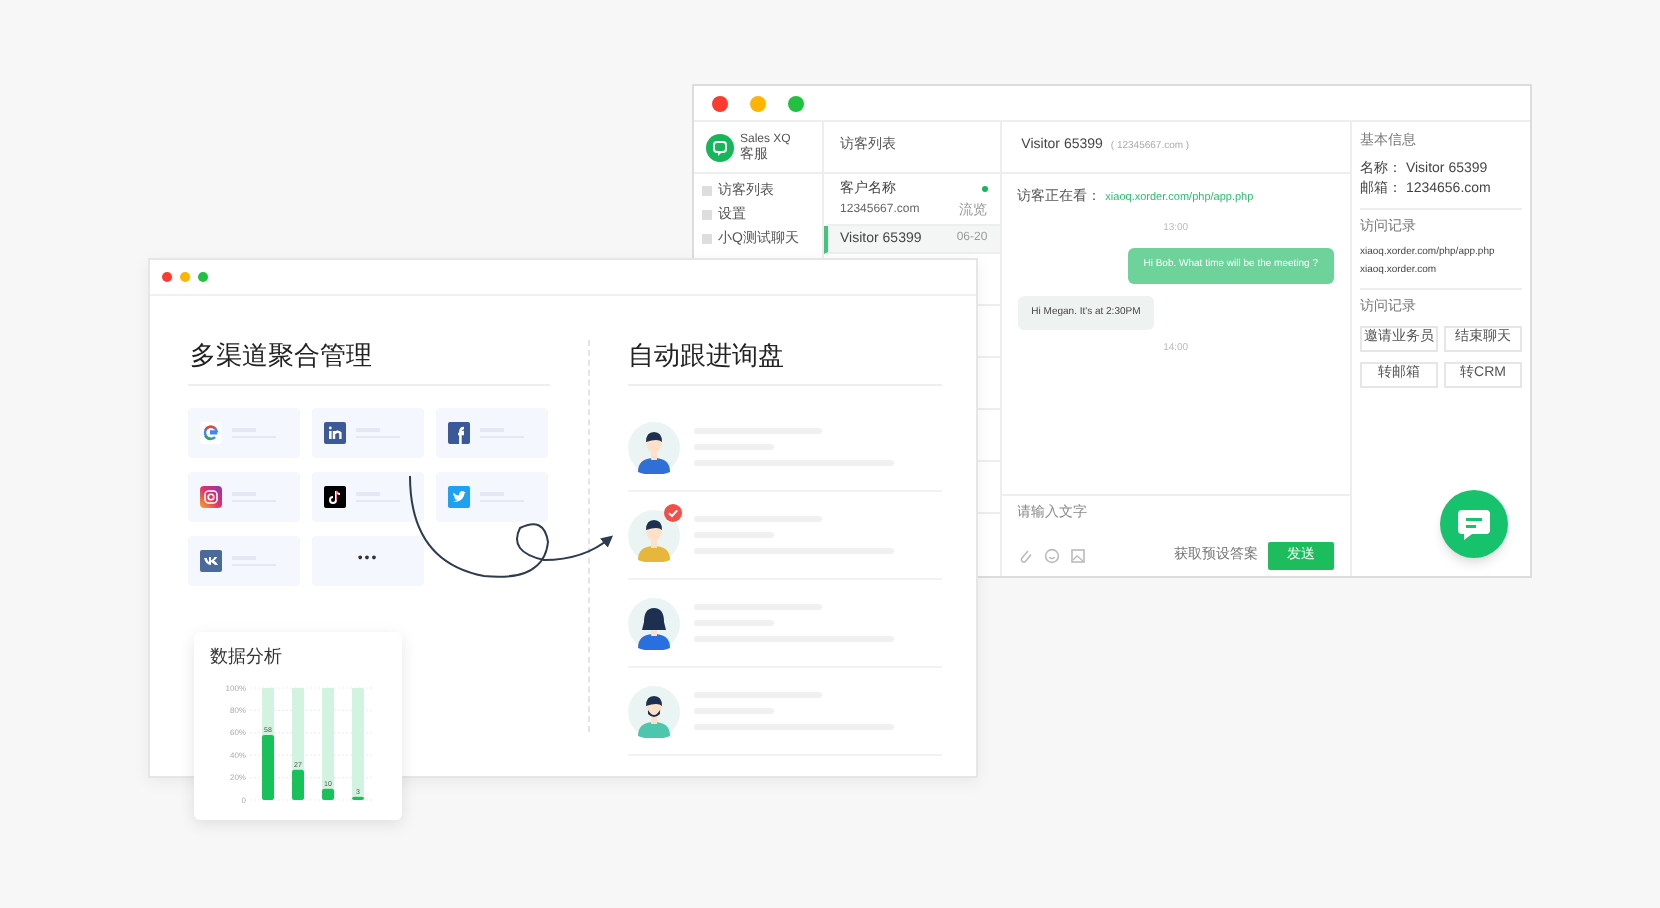  Describe the element at coordinates (335, 433) in the screenshot. I see `linkedin-logo-icon` at that location.